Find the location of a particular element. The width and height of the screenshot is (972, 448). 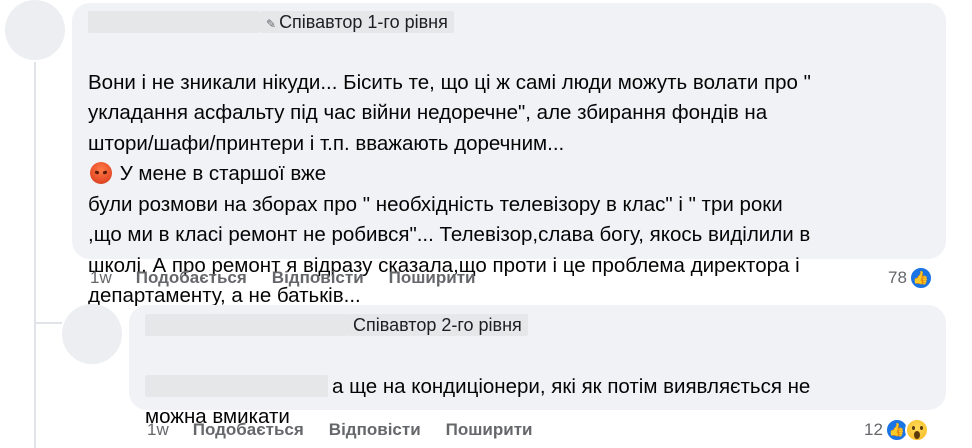

reaction-summary: 78 👍 is located at coordinates (910, 278).